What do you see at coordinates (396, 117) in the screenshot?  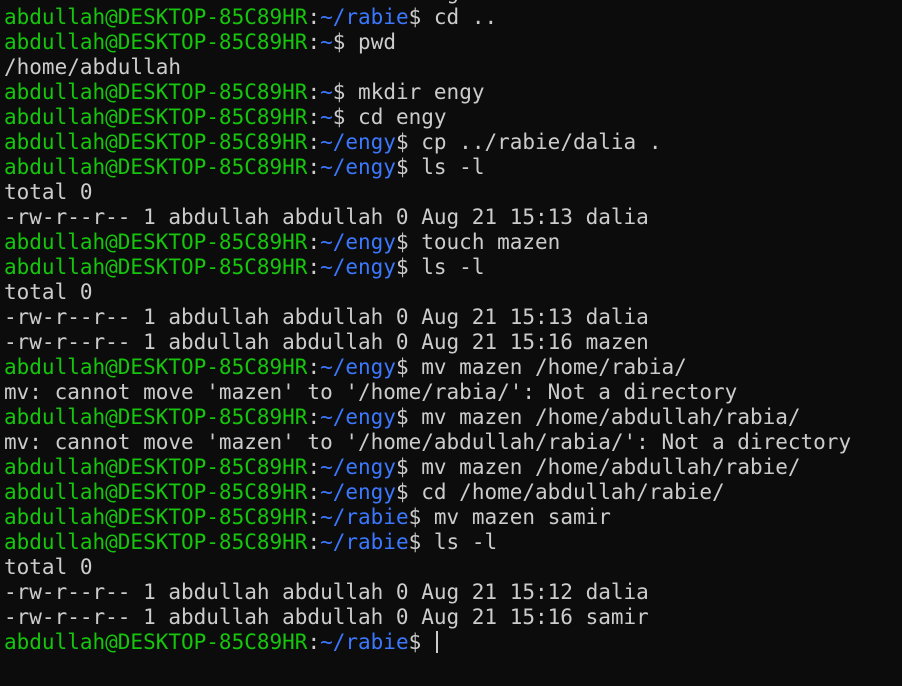 I see `command-text: cd engy` at bounding box center [396, 117].